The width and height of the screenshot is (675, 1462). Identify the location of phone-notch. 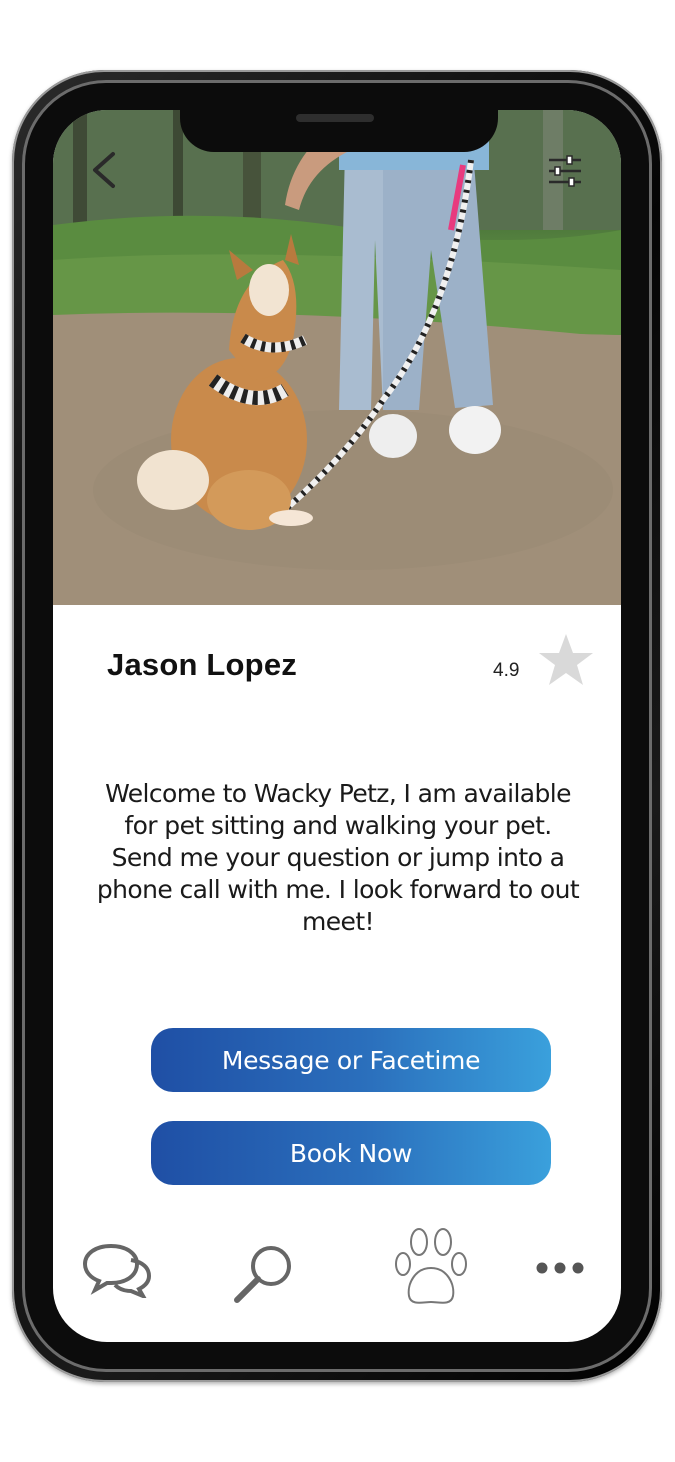
(339, 126).